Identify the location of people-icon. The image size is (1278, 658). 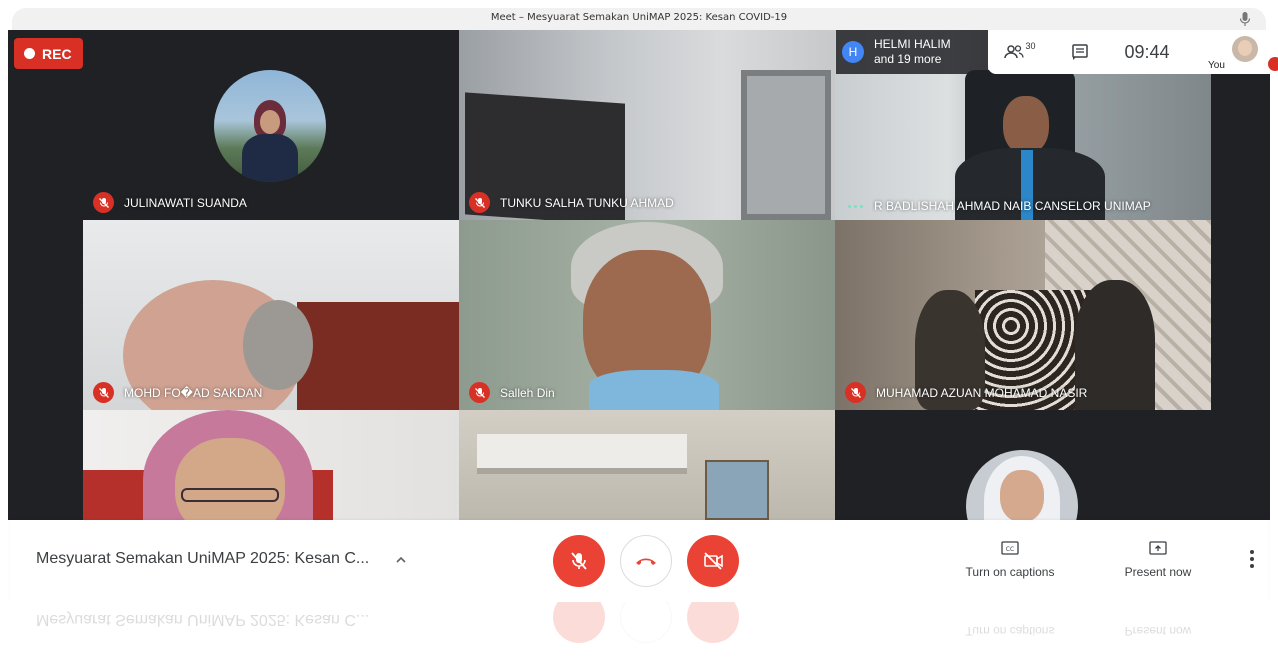
(1014, 52).